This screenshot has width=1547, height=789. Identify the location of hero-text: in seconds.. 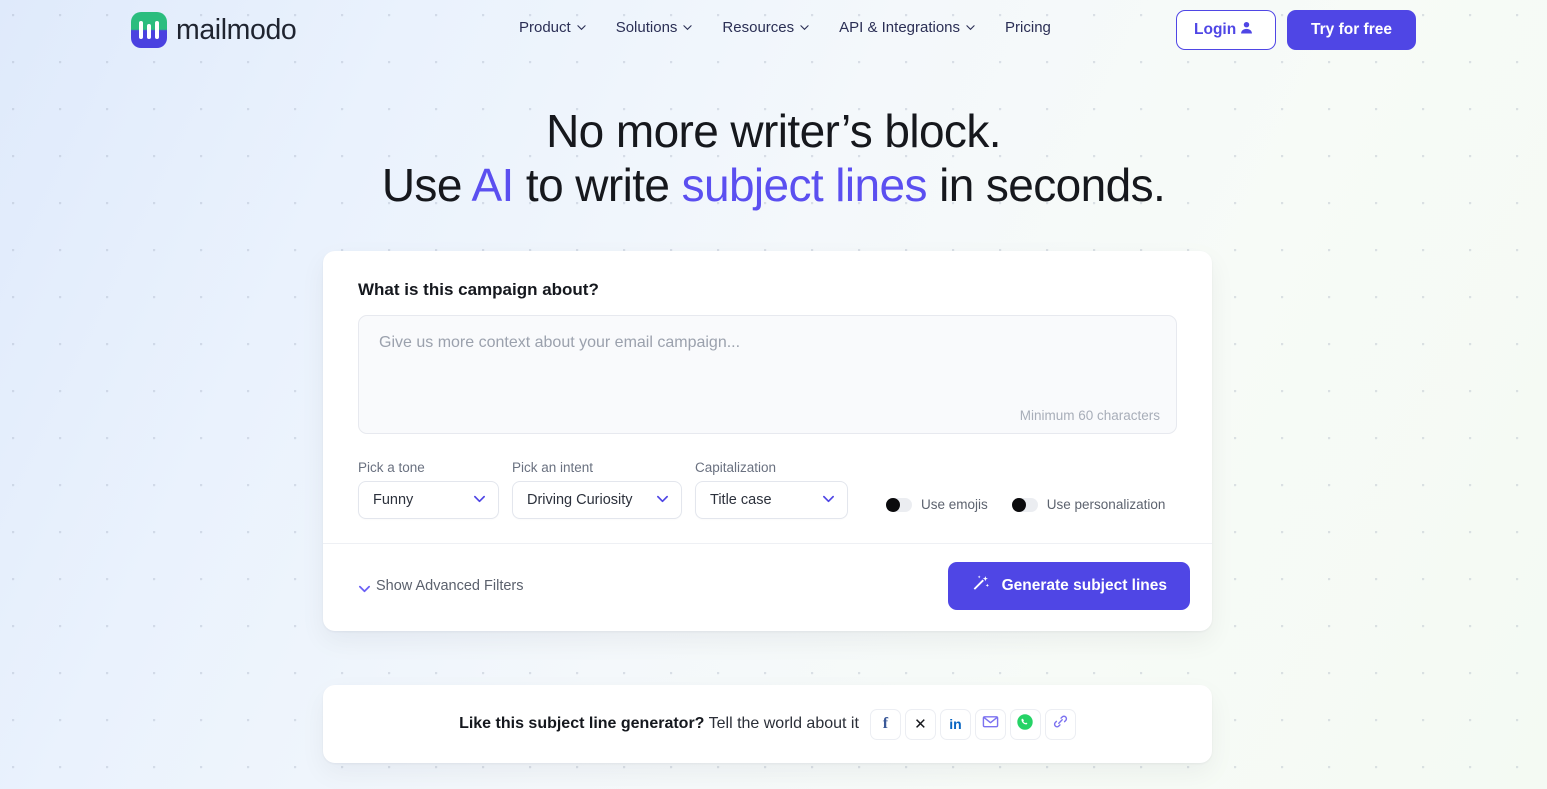
(1046, 185).